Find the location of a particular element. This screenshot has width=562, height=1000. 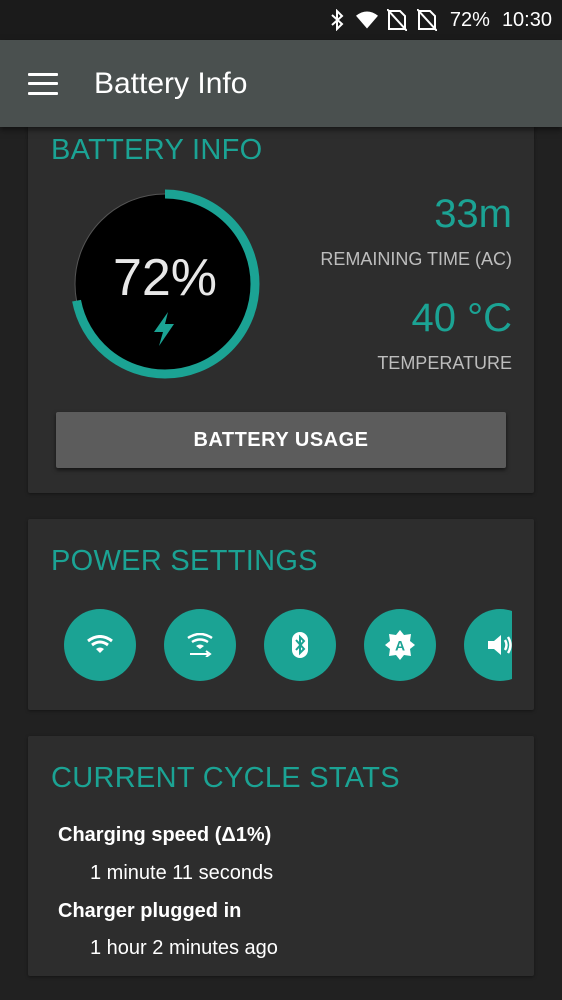

toolbar-title: Battery Info is located at coordinates (171, 83).